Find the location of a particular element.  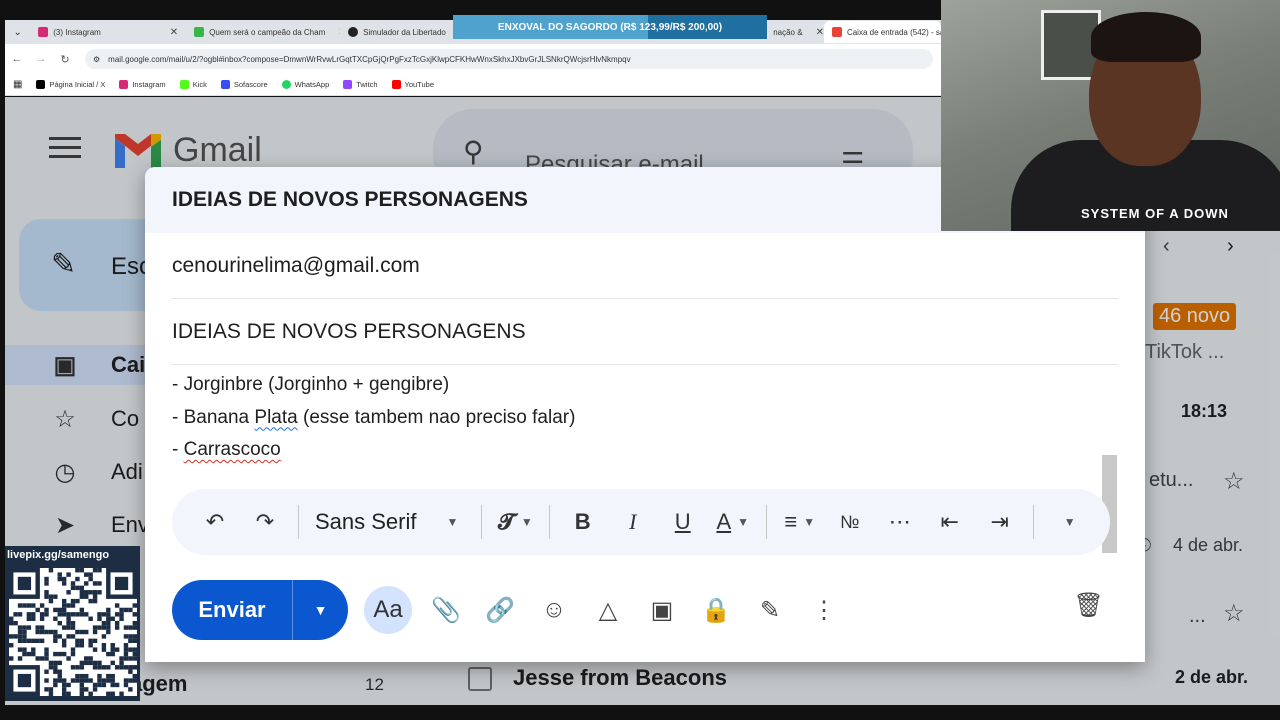

tab-search-icon: ⌄ is located at coordinates (17, 32).